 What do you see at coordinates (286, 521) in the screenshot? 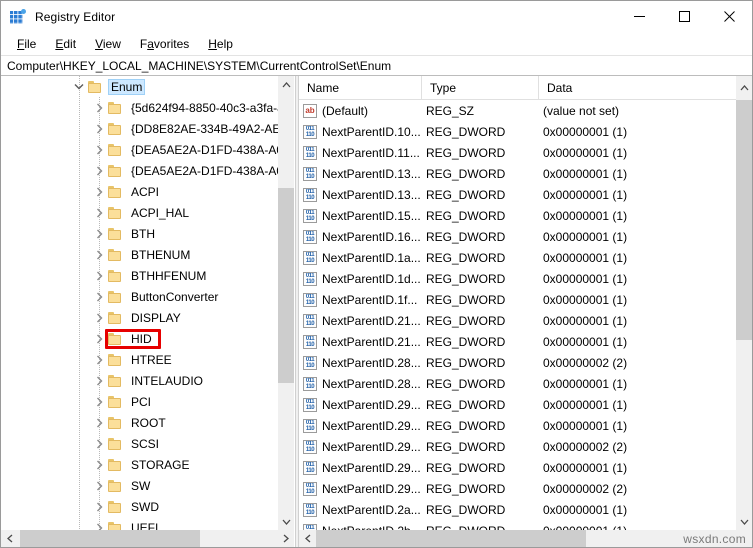
I see `tree-scroll-down-arrow` at bounding box center [286, 521].